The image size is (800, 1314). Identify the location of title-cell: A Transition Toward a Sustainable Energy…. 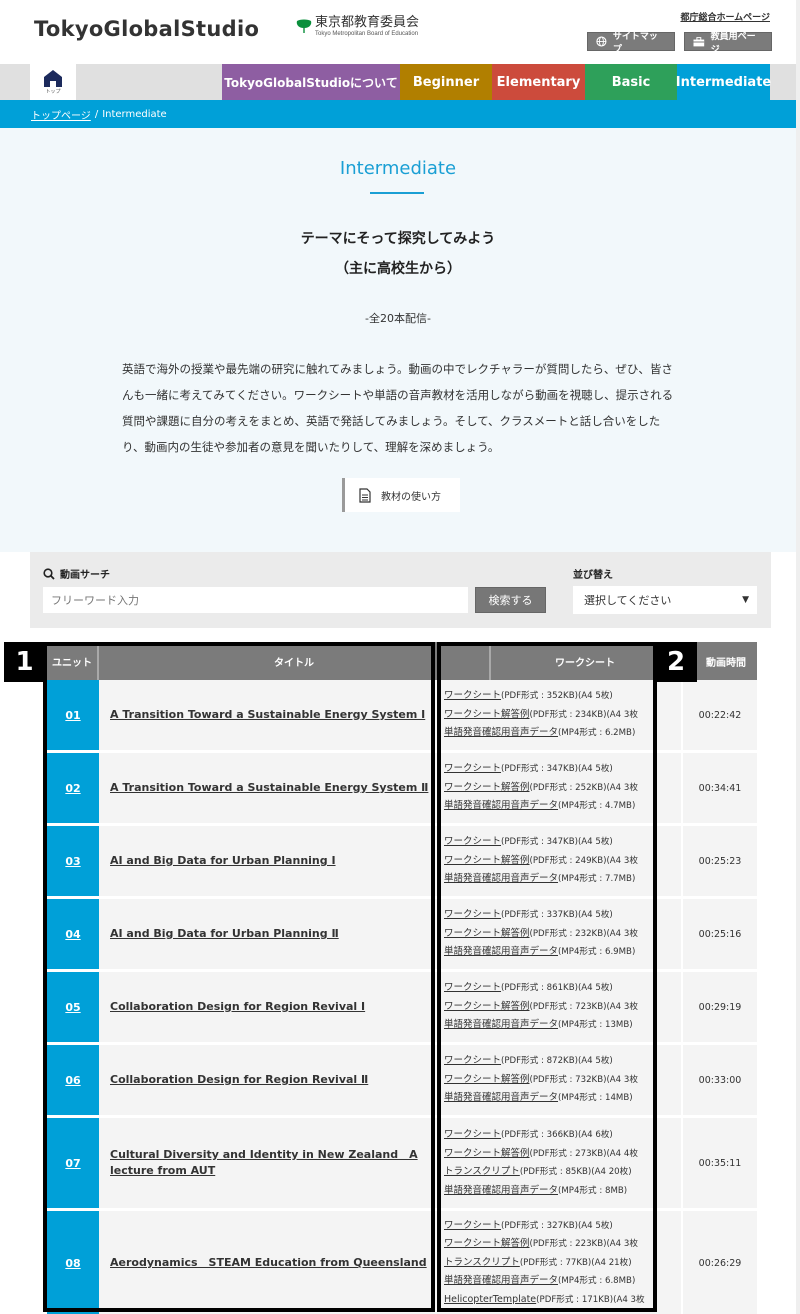
(270, 788).